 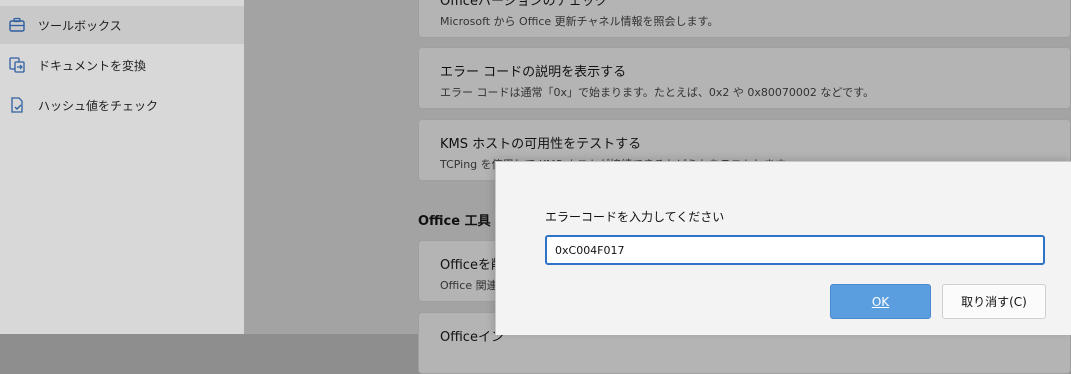 I want to click on section-title: Office 工具, so click(x=454, y=221).